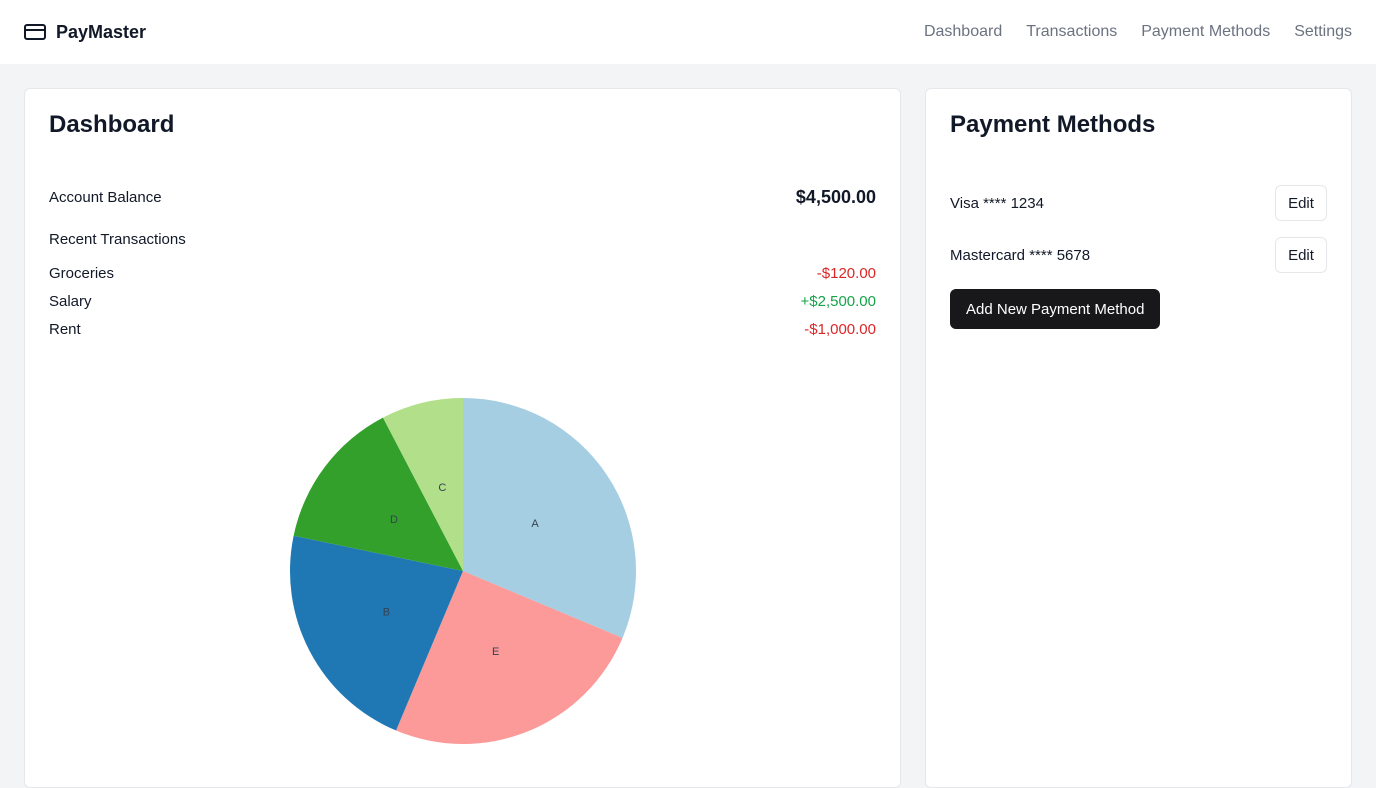 The image size is (1376, 788). Describe the element at coordinates (1138, 203) in the screenshot. I see `payment-method-row: Visa **** 1234 Edit` at that location.